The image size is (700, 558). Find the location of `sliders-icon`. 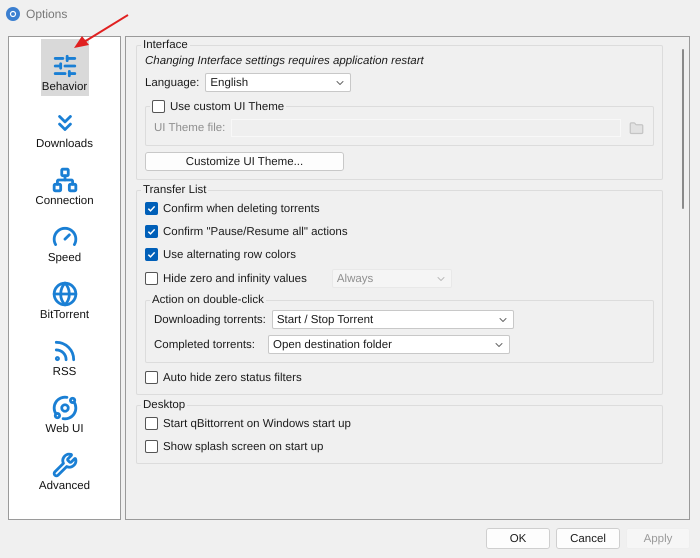

sliders-icon is located at coordinates (65, 66).